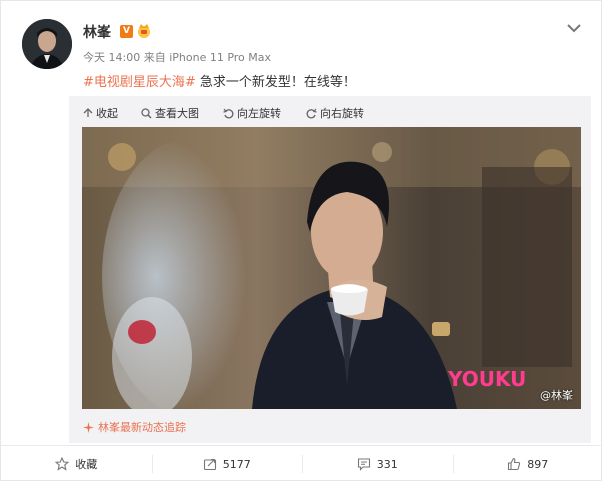  Describe the element at coordinates (487, 379) in the screenshot. I see `youku-logo: YOUKU` at that location.